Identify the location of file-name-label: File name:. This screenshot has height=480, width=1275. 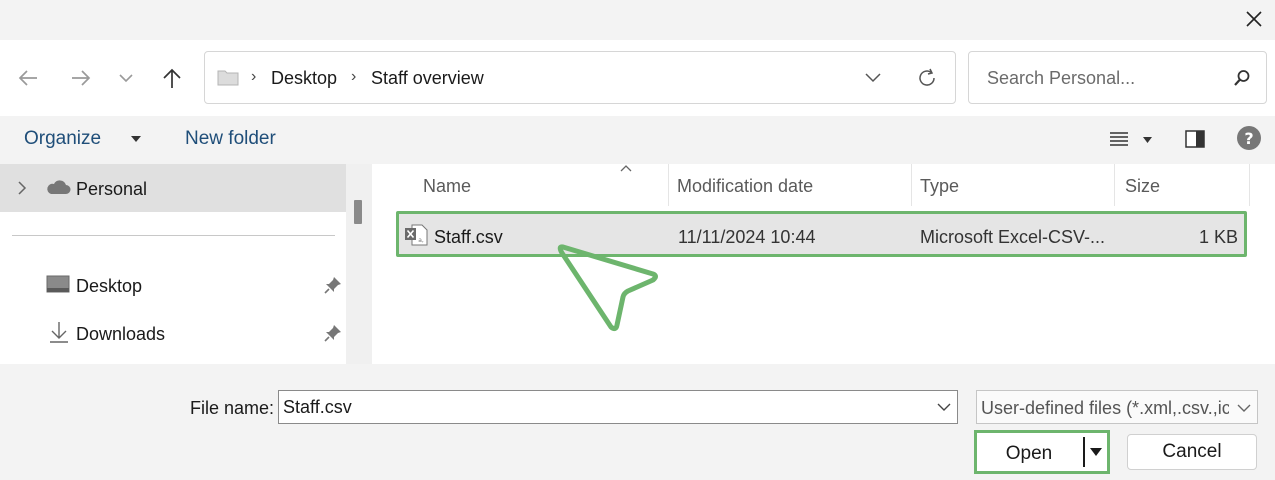
(232, 408).